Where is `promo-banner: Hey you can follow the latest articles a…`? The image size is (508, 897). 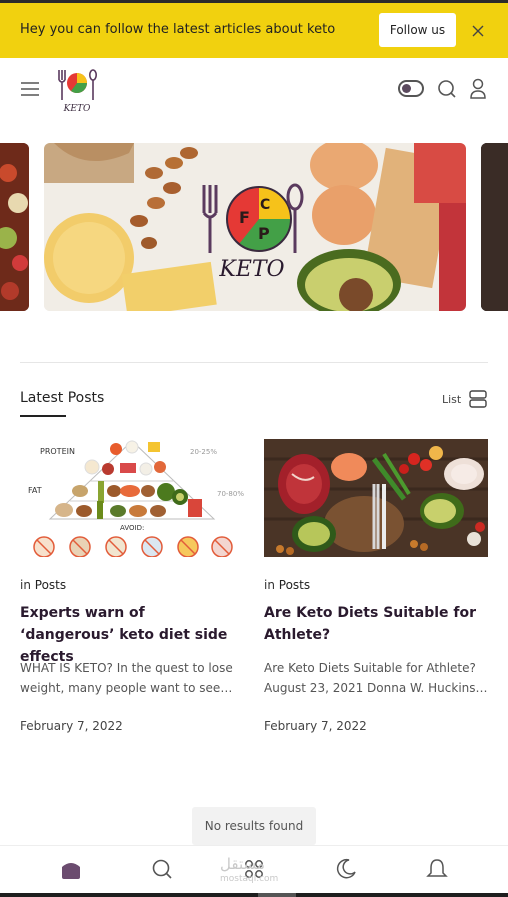 promo-banner: Hey you can follow the latest articles a… is located at coordinates (254, 30).